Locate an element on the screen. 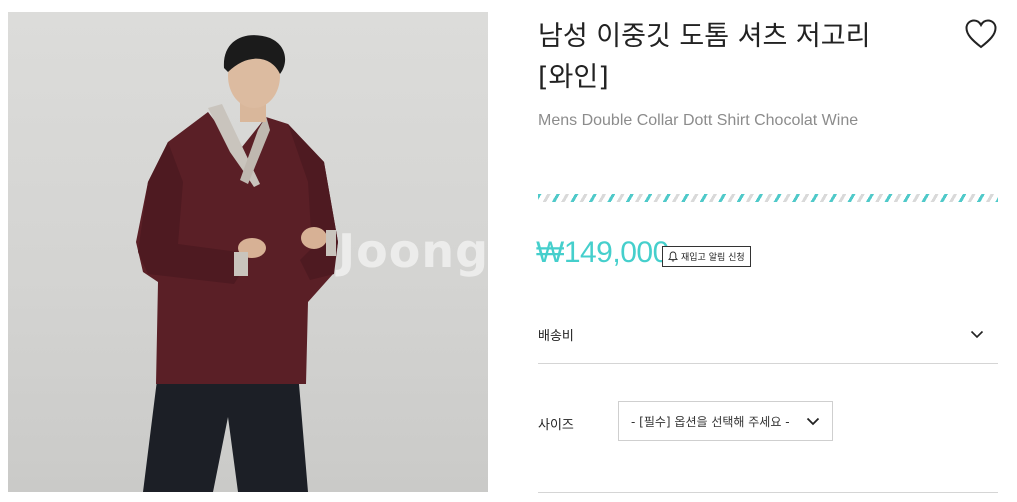  size-select: - [필수] 옵션을 선택해 주세요 - is located at coordinates (725, 421).